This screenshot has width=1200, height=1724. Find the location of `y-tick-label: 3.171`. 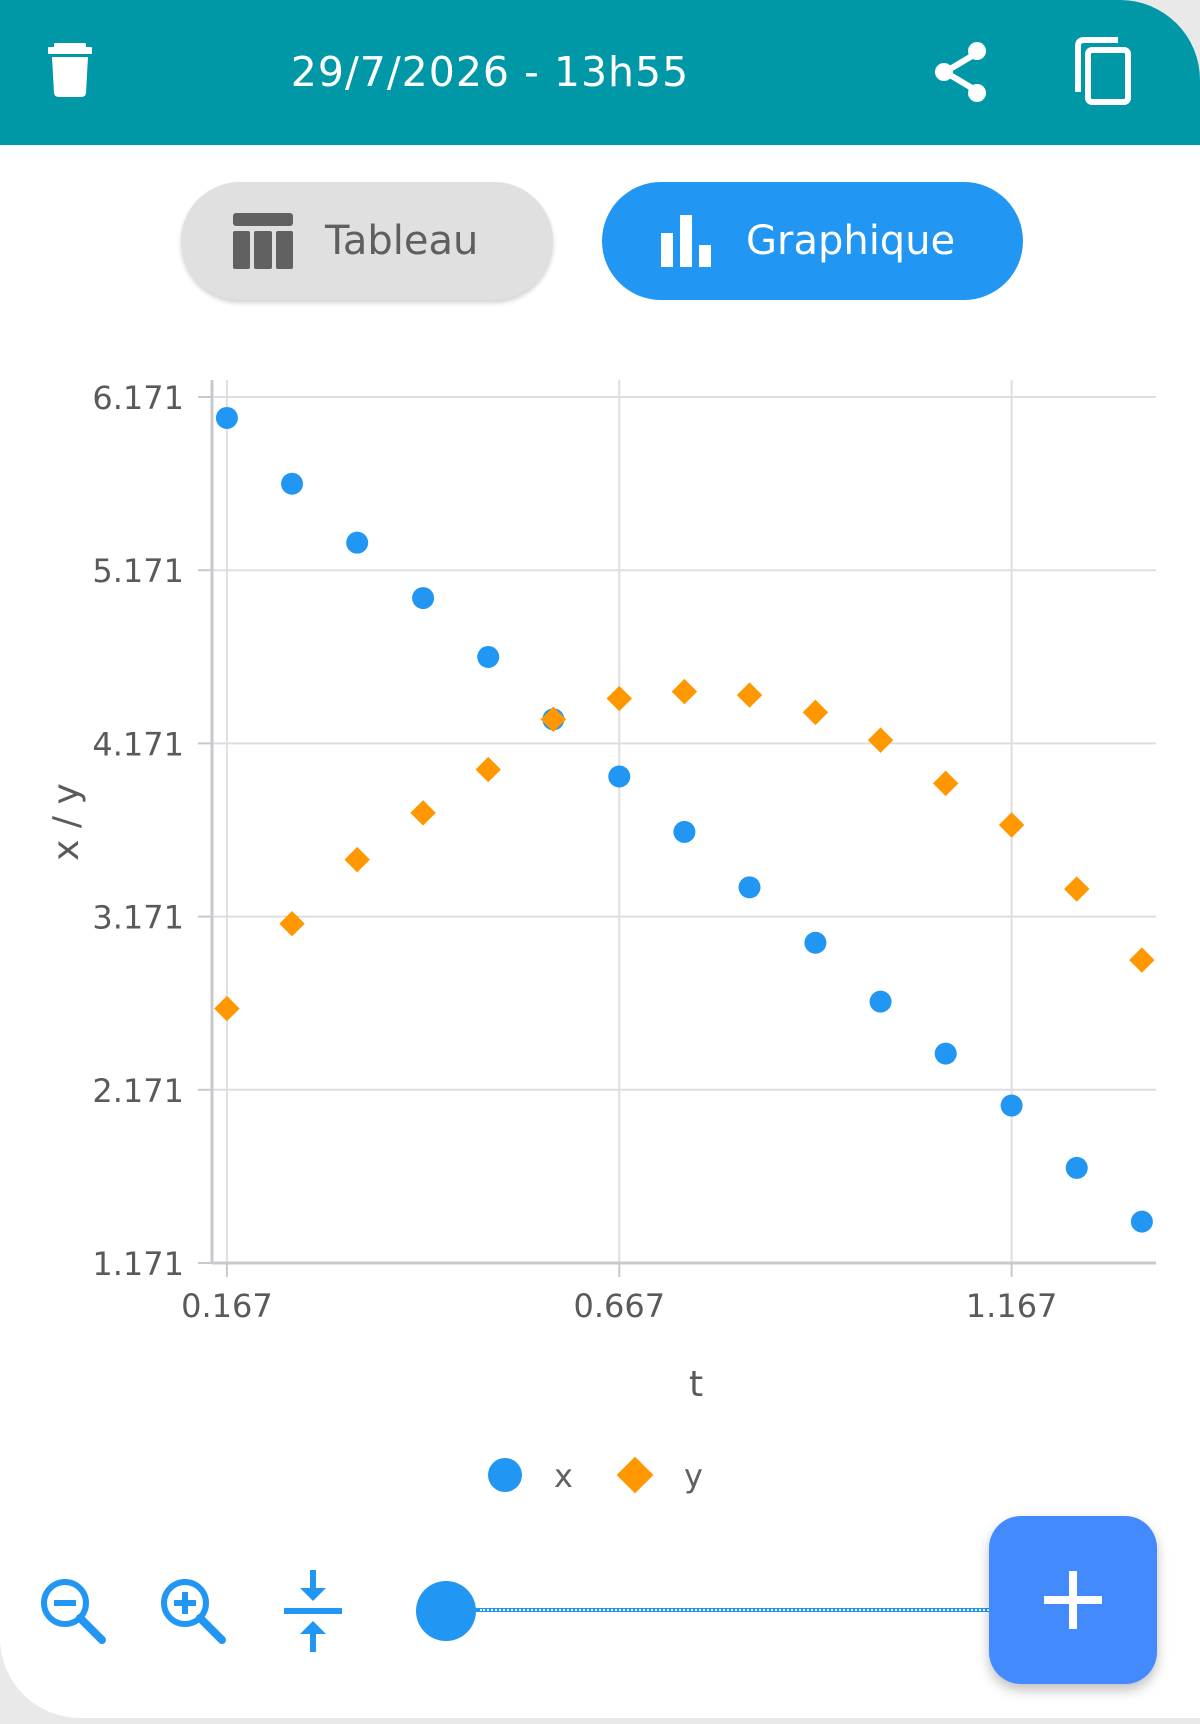

y-tick-label: 3.171 is located at coordinates (138, 918).